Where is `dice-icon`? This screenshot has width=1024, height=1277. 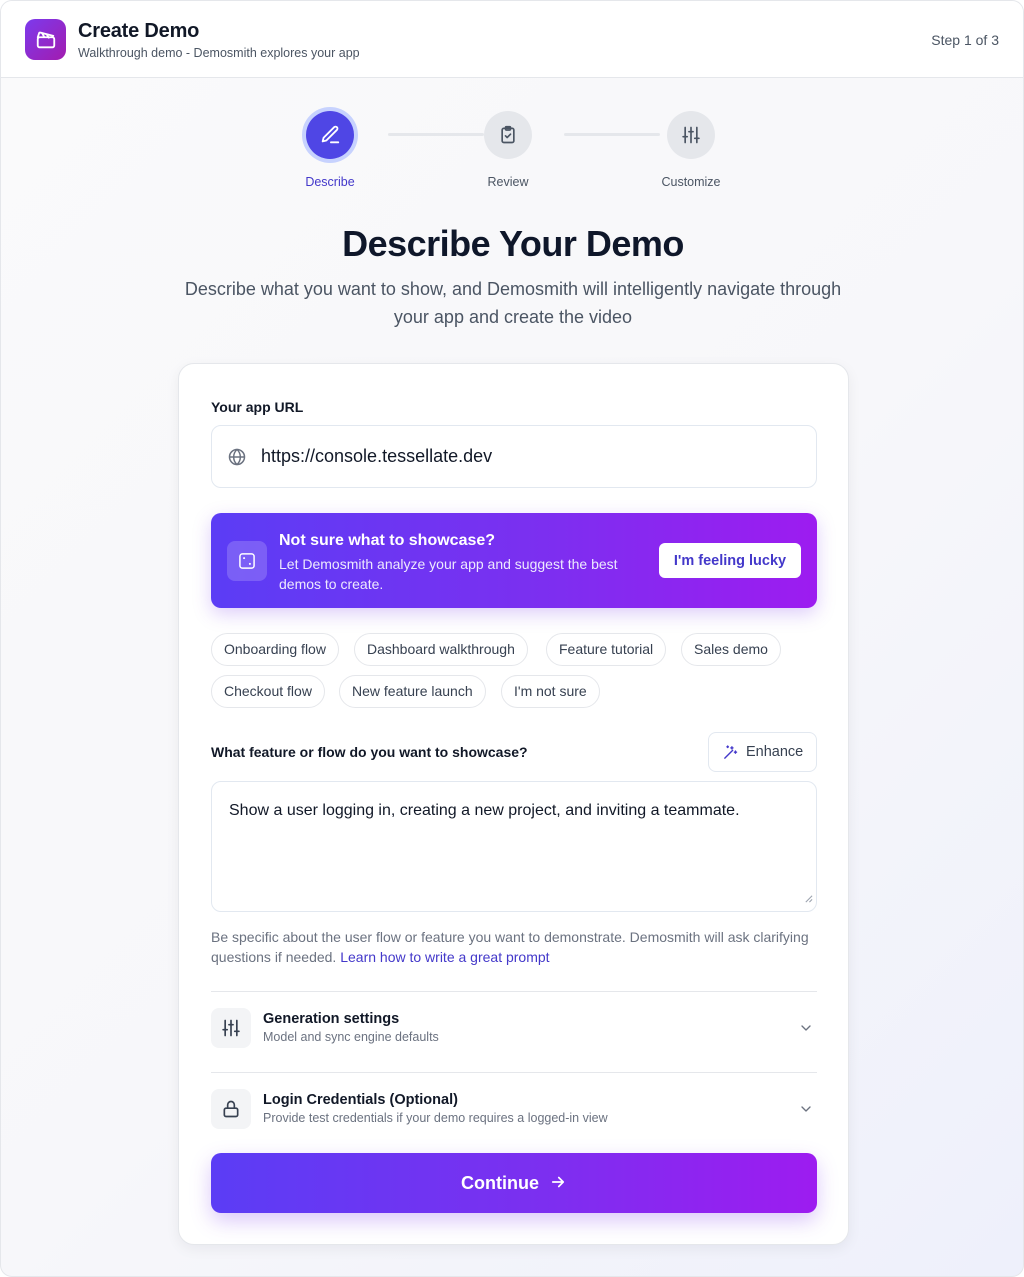 dice-icon is located at coordinates (247, 561).